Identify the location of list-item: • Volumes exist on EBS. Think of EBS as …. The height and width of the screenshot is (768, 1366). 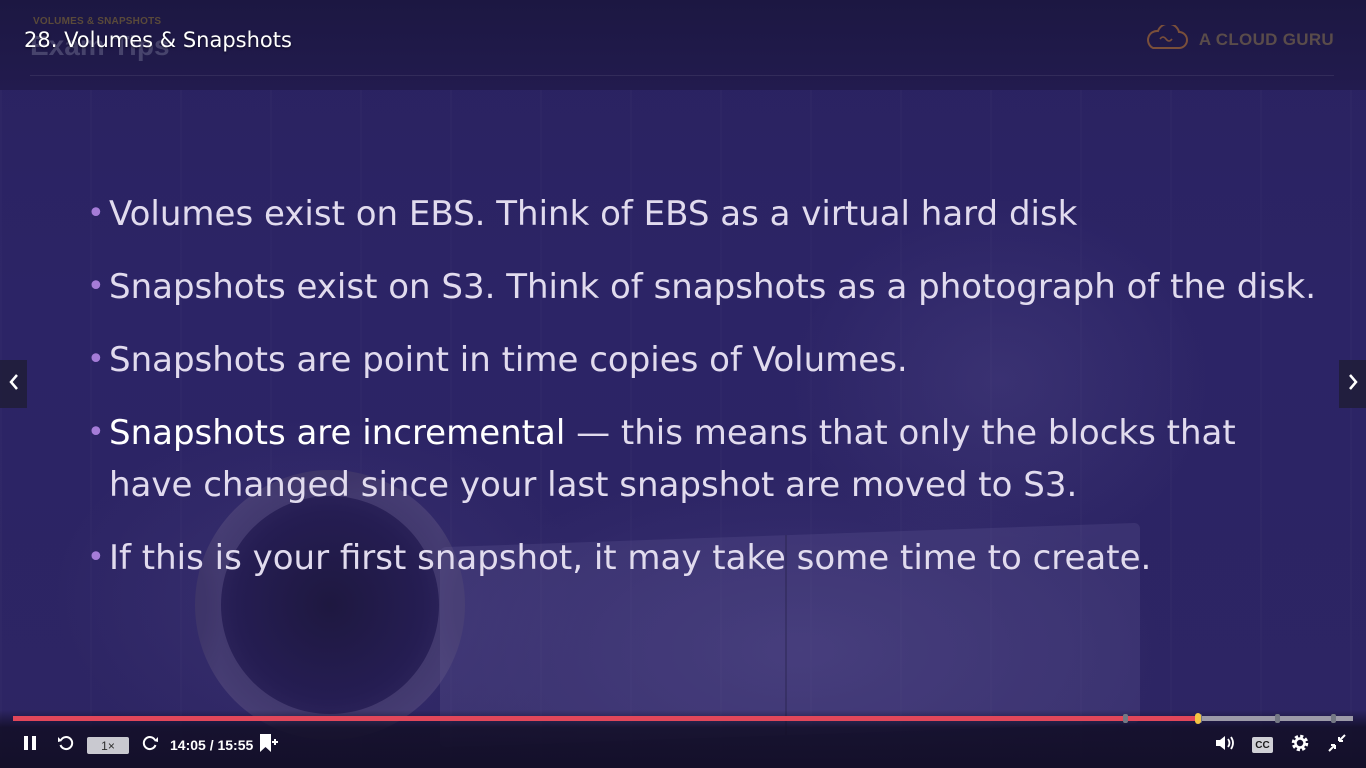
(707, 214).